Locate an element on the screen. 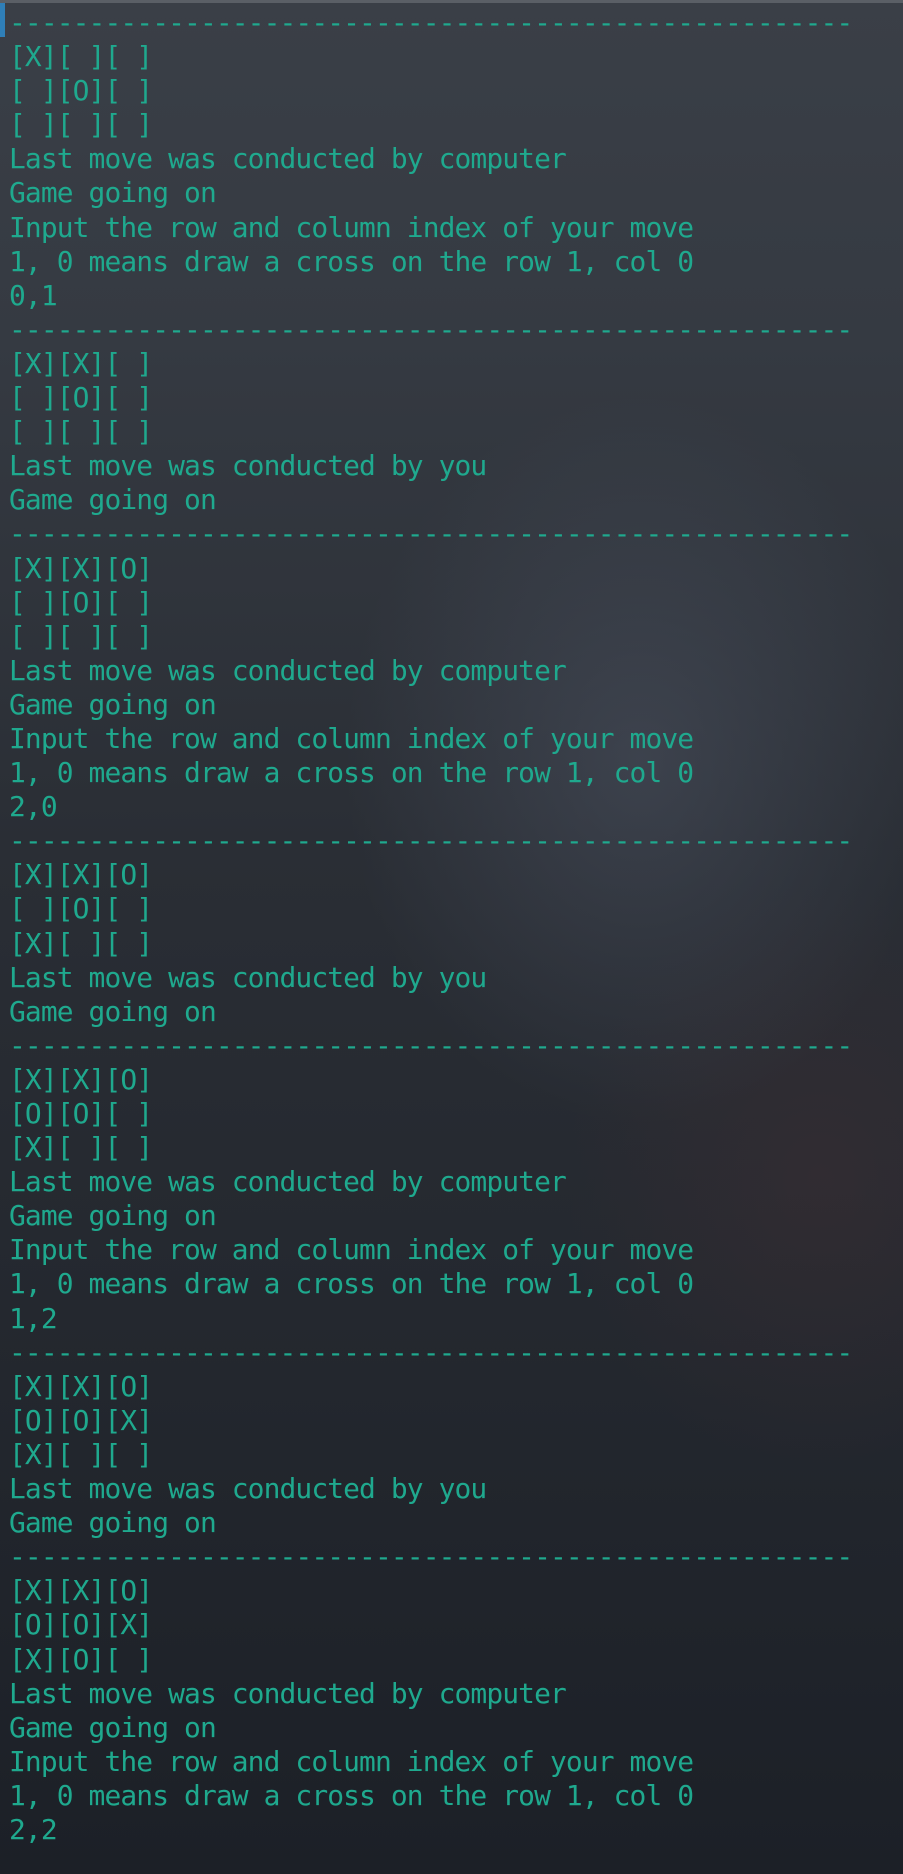 The image size is (903, 1874). user-input-line: 1,2 is located at coordinates (33, 1318).